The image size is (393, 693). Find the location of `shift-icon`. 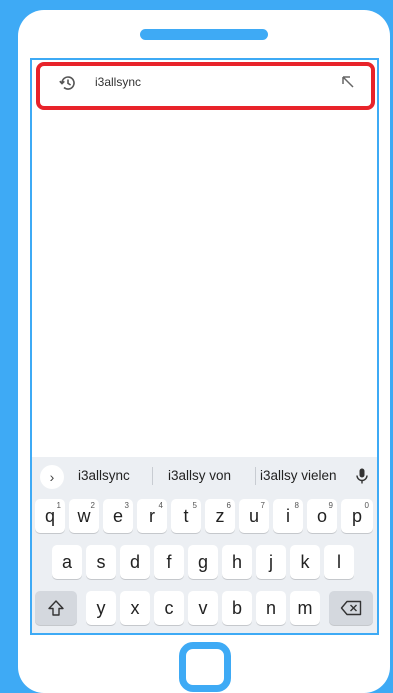

shift-icon is located at coordinates (56, 608).